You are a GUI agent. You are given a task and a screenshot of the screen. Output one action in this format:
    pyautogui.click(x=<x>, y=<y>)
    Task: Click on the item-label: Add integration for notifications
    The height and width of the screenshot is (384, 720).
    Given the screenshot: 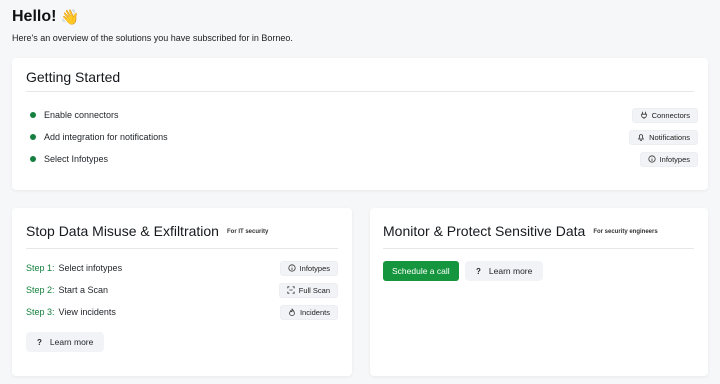 What is the action you would take?
    pyautogui.click(x=106, y=137)
    